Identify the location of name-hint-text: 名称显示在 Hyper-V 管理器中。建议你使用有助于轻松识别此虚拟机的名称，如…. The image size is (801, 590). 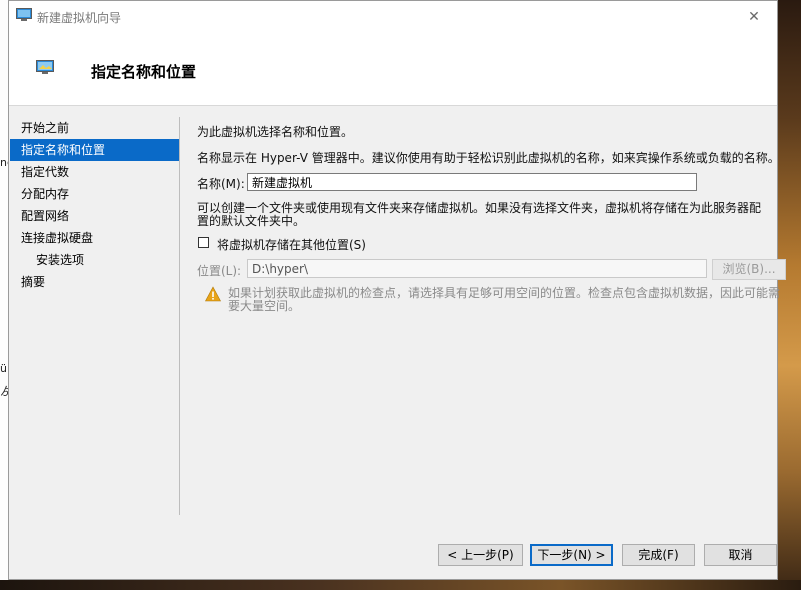
(488, 158).